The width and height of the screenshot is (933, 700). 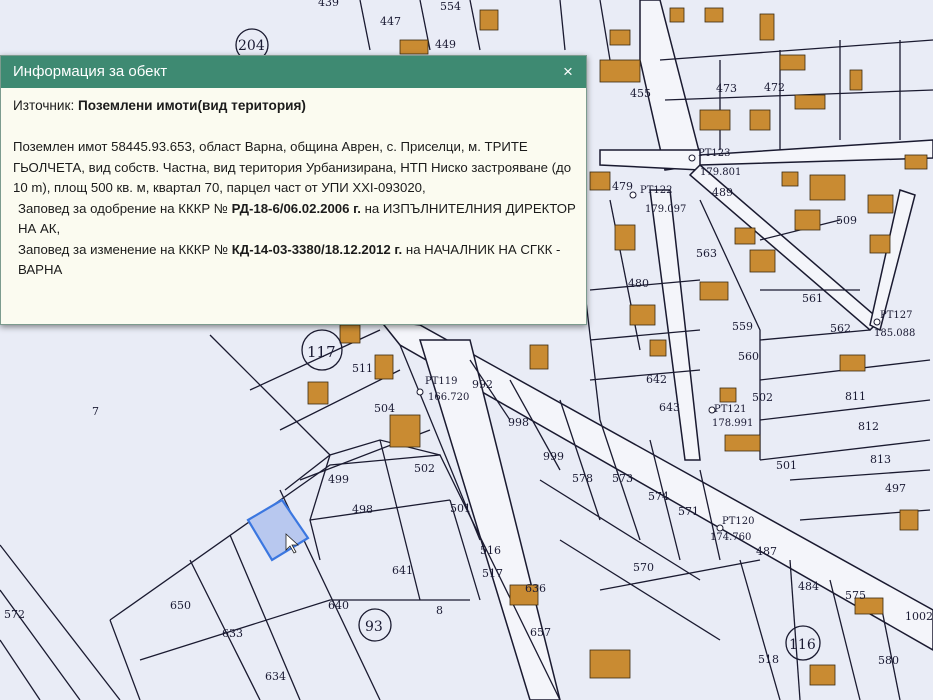 I want to click on point-id-label: PT121, so click(x=730, y=409).